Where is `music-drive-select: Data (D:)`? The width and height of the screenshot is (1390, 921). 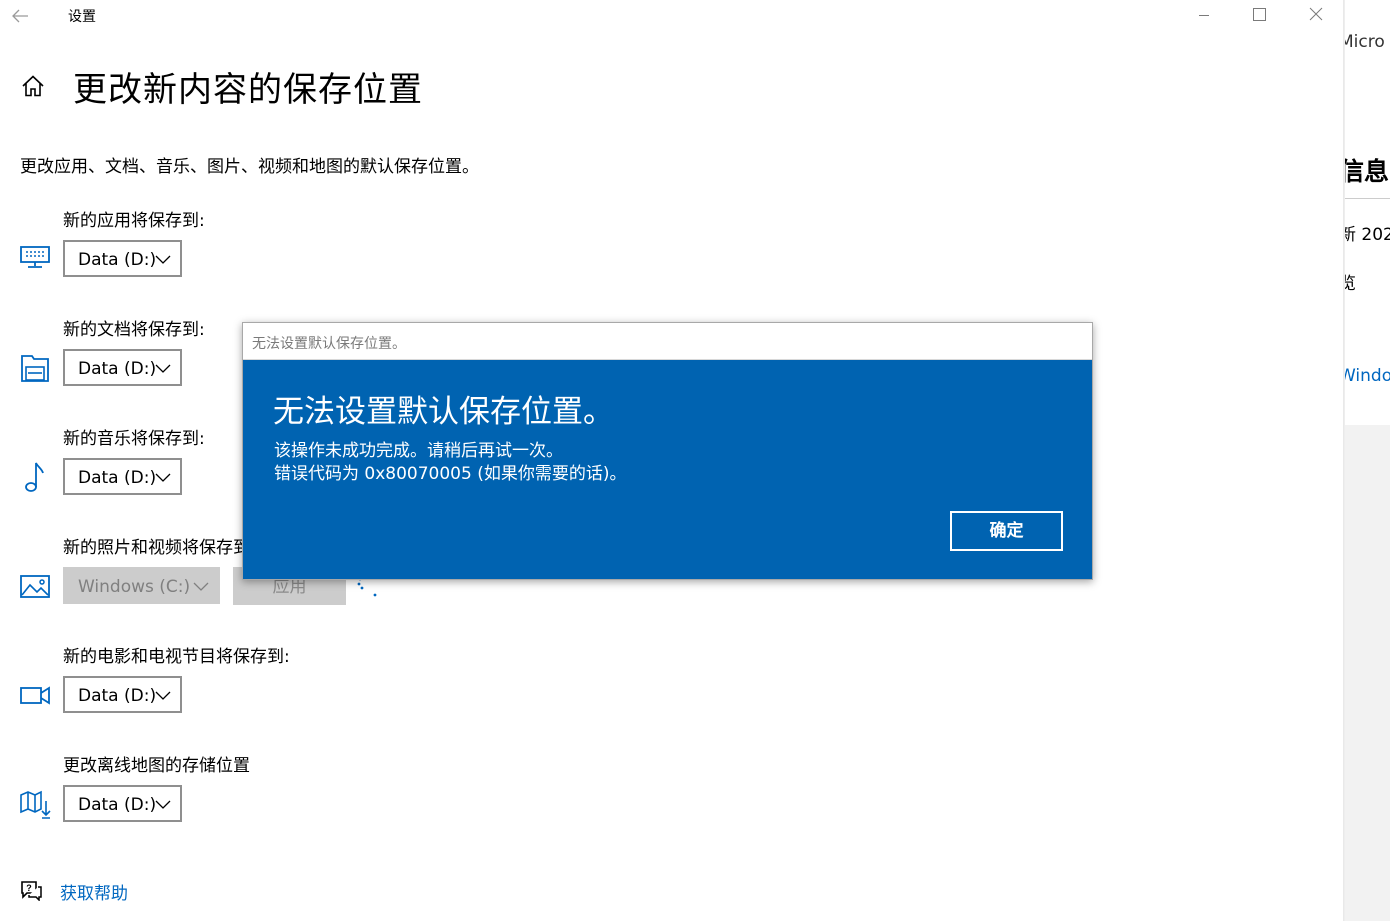
music-drive-select: Data (D:) is located at coordinates (122, 476).